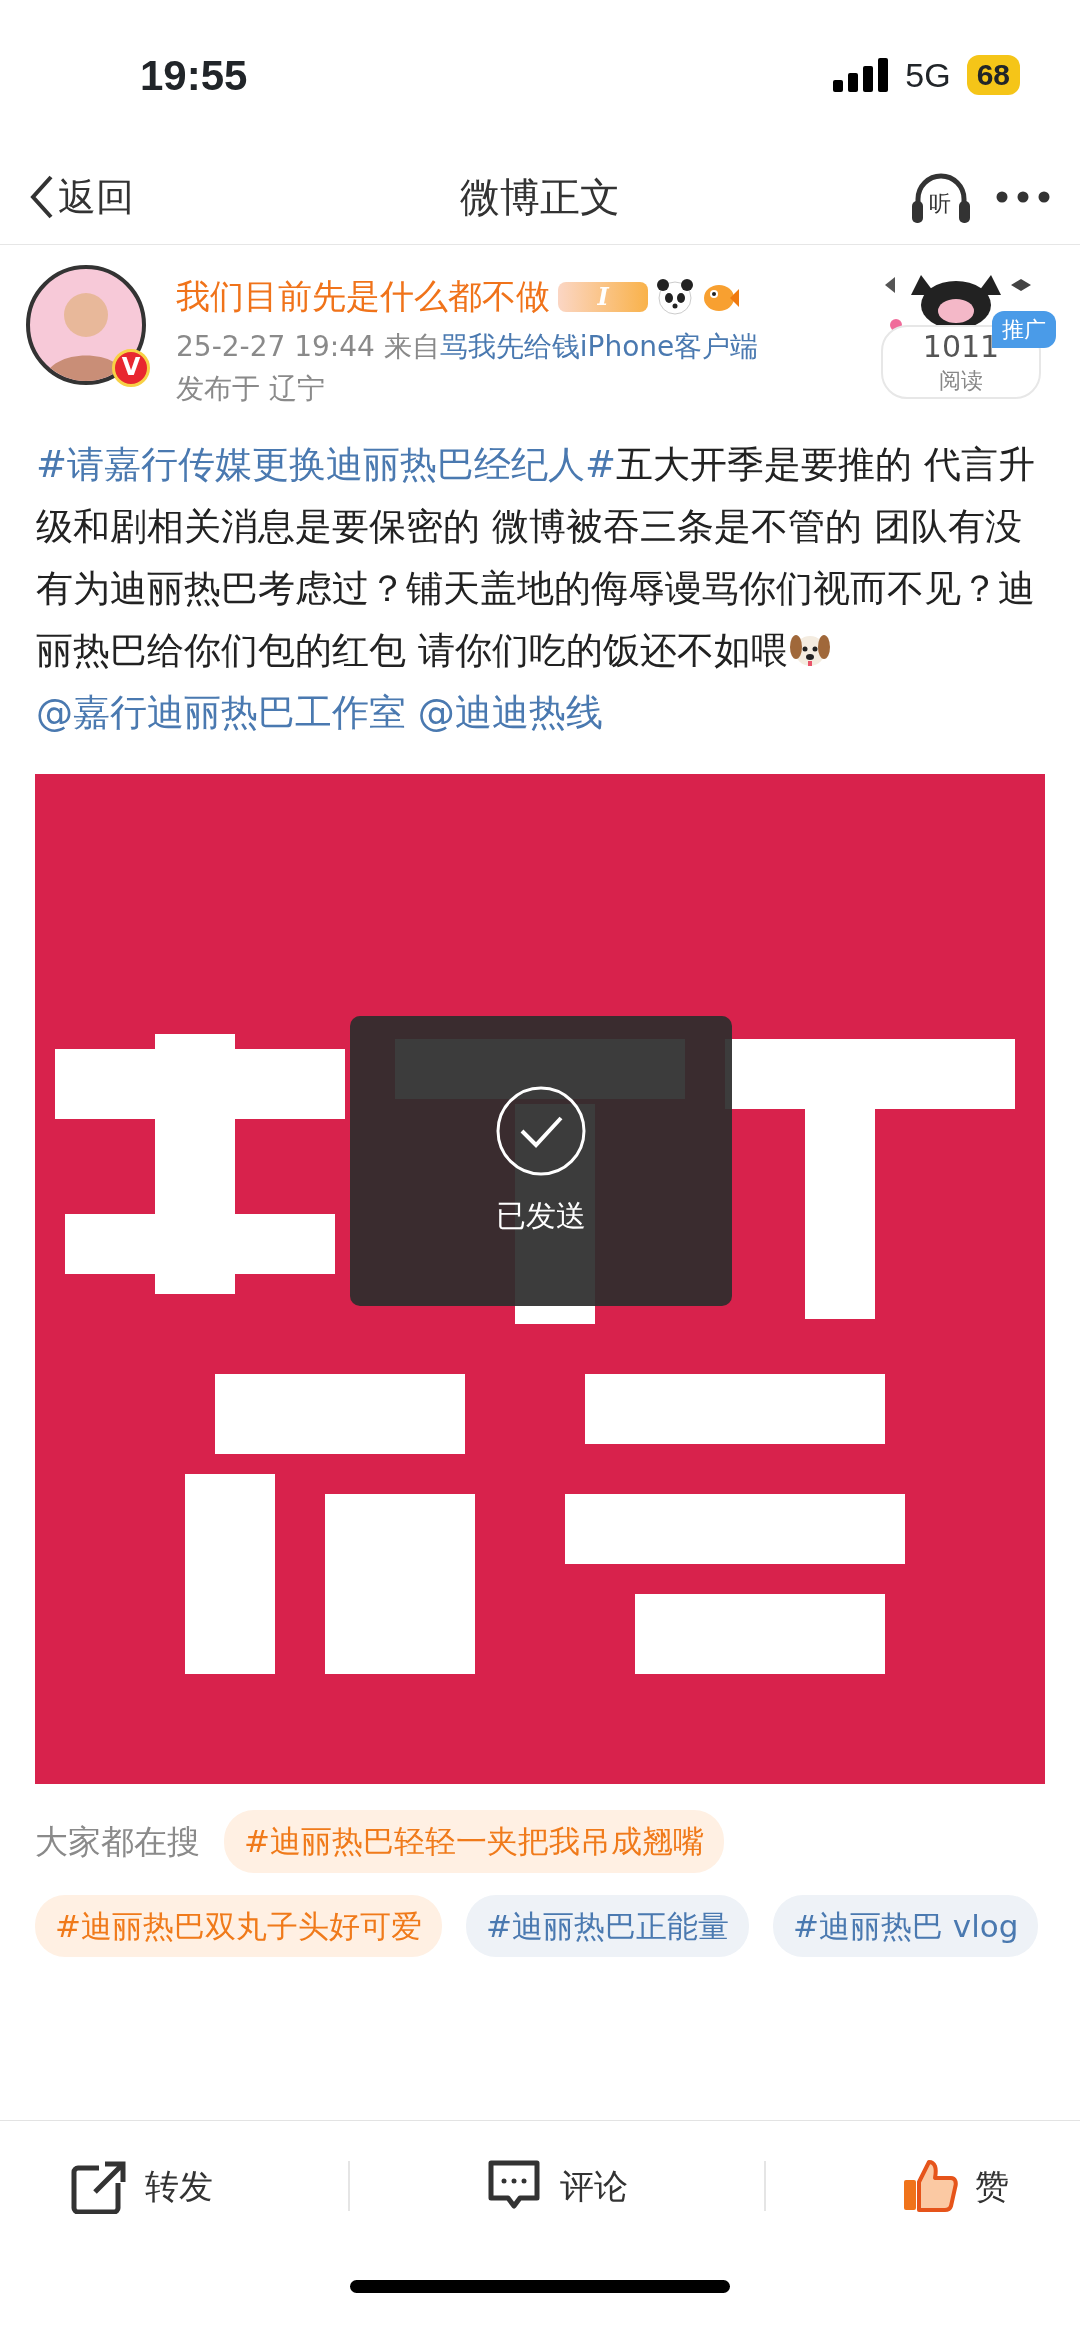  What do you see at coordinates (1023, 197) in the screenshot?
I see `more-icon` at bounding box center [1023, 197].